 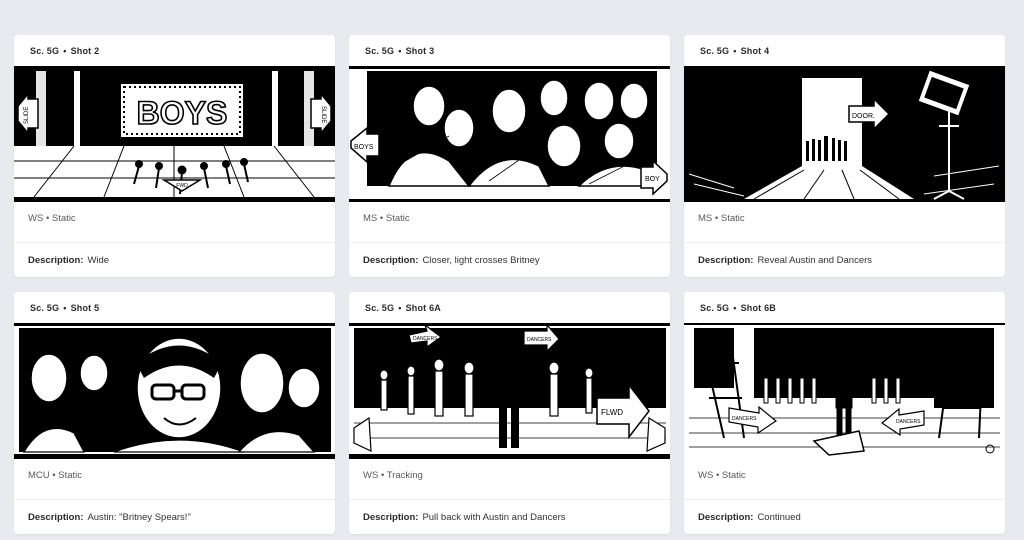 I want to click on movement-label: Tracking, so click(x=404, y=475).